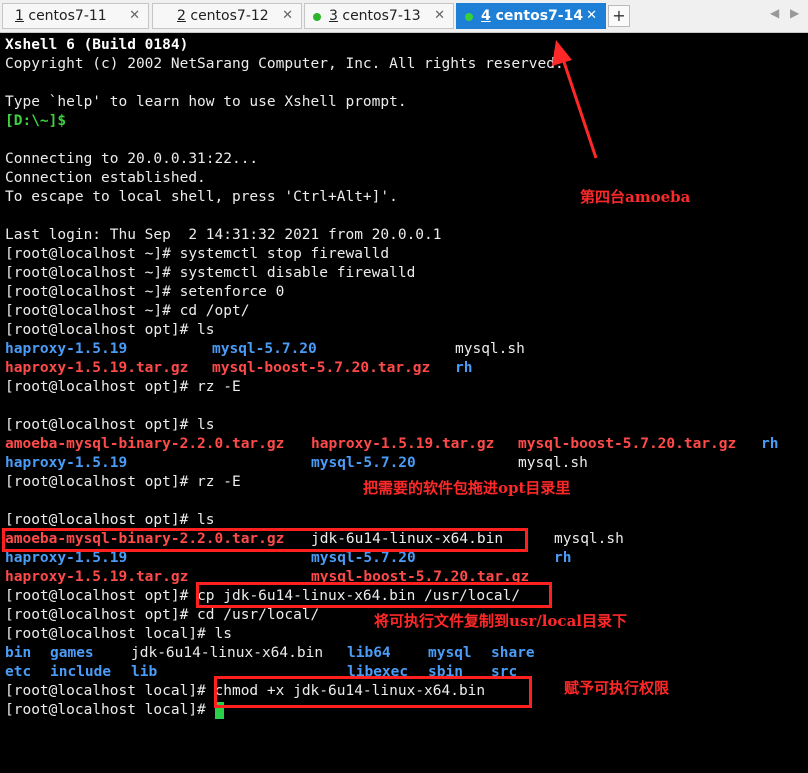 This screenshot has height=773, width=808. What do you see at coordinates (575, 99) in the screenshot?
I see `annotation-arrow-icon` at bounding box center [575, 99].